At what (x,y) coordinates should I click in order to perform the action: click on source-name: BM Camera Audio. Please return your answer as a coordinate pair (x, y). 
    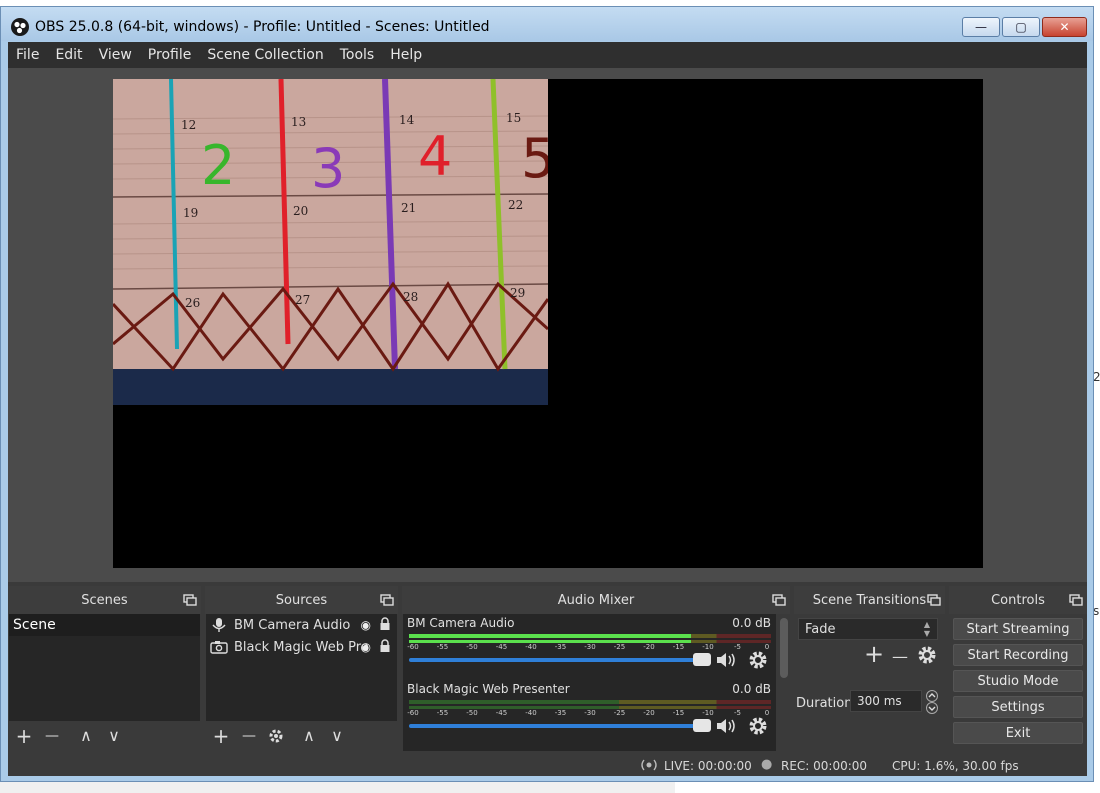
    Looking at the image, I should click on (292, 625).